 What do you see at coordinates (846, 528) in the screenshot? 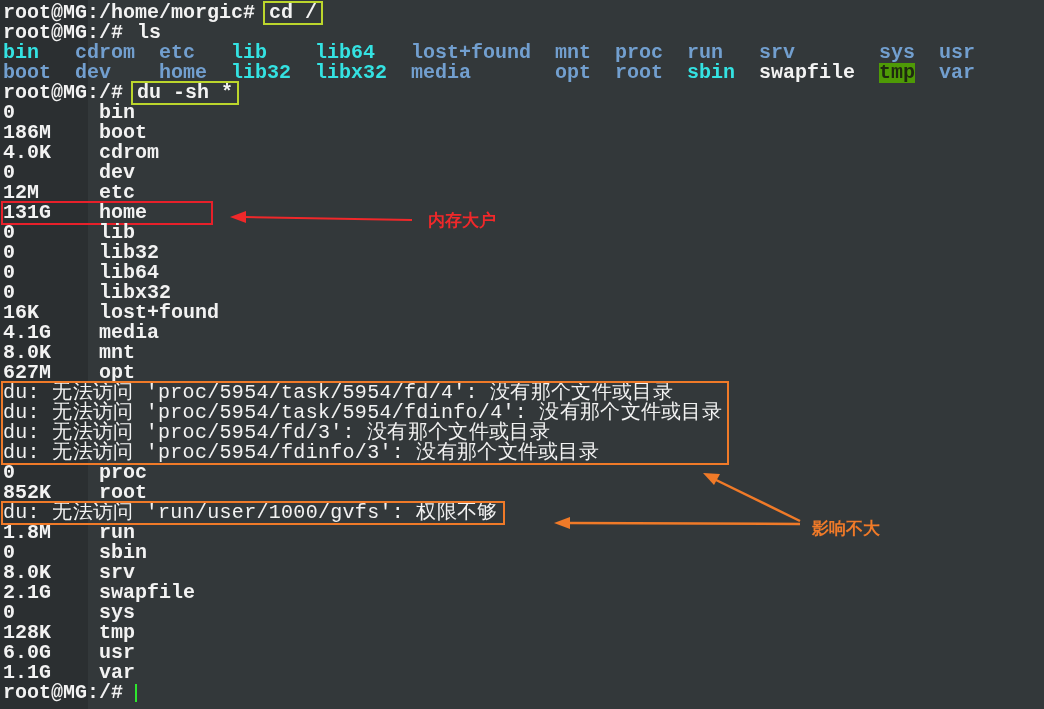
I see `annotation-label: 影响不大` at bounding box center [846, 528].